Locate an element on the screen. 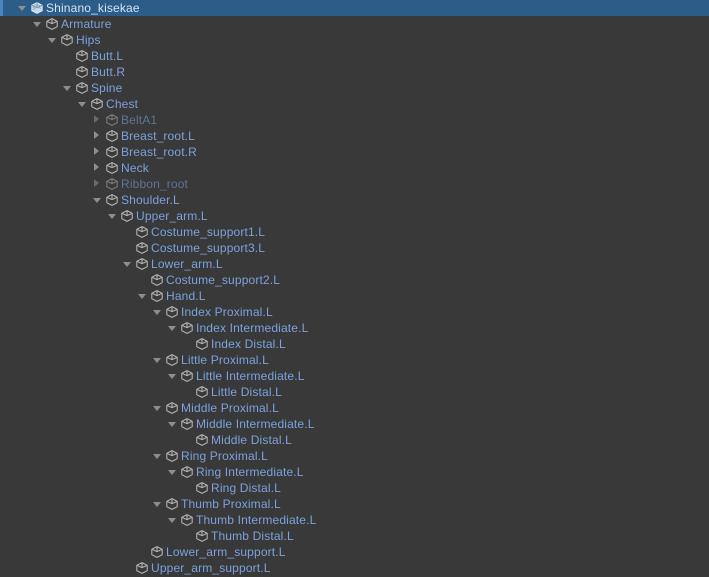 This screenshot has width=709, height=577. hierarchy-row-label: Thumb Proximal.L is located at coordinates (231, 504).